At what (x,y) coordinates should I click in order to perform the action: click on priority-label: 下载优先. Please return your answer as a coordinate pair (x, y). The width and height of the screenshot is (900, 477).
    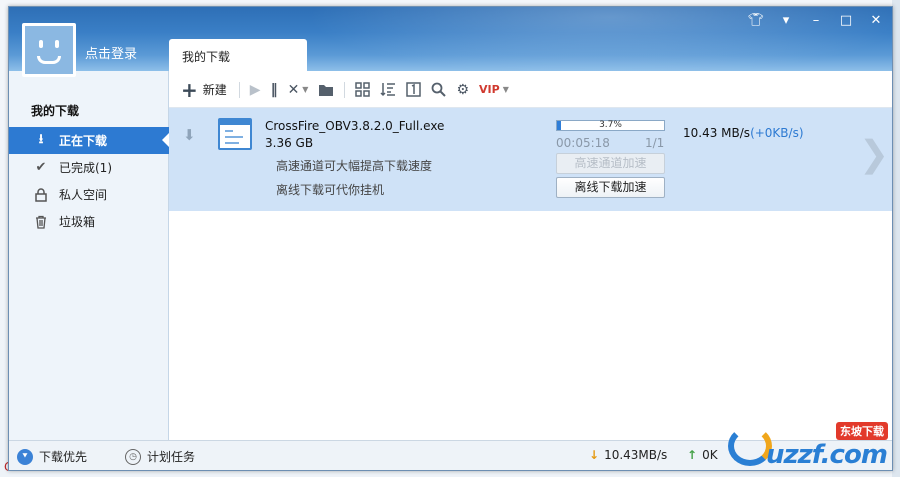
    Looking at the image, I should click on (63, 457).